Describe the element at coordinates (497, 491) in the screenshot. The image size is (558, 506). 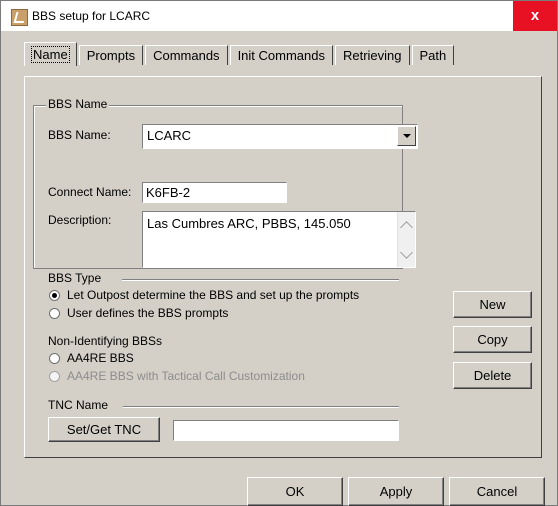
I see `cancel-button: Cancel` at that location.